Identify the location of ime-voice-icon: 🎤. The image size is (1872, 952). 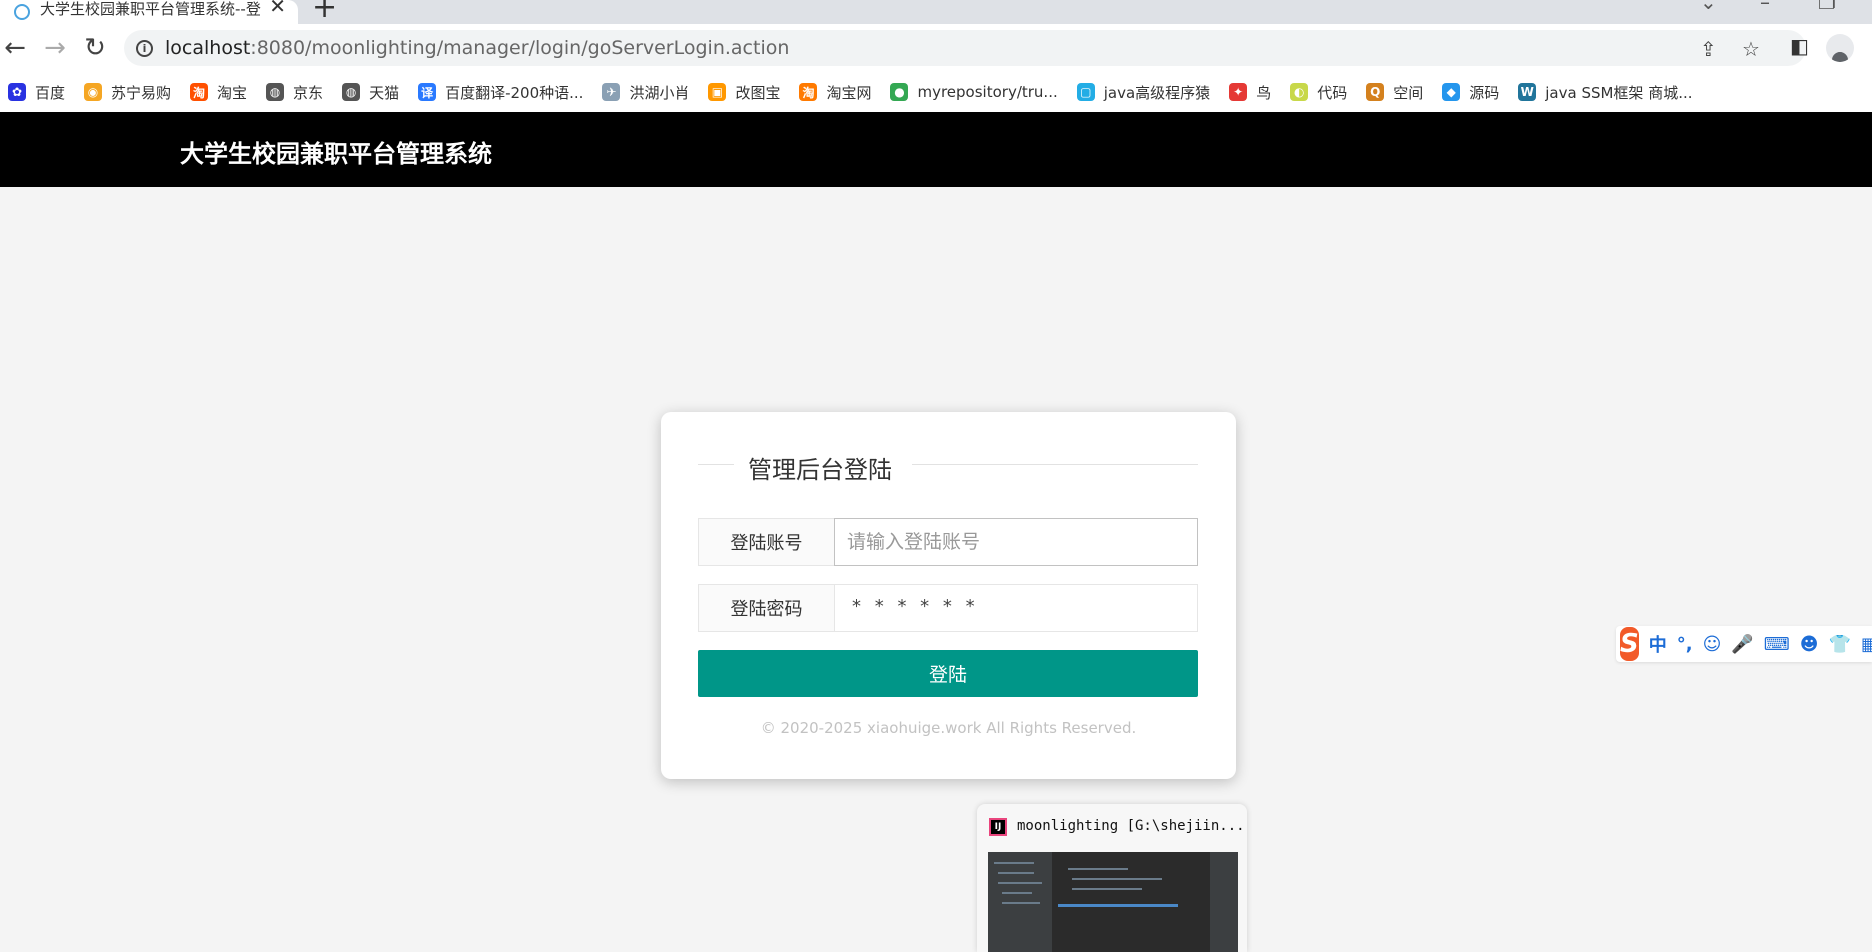
(1742, 644).